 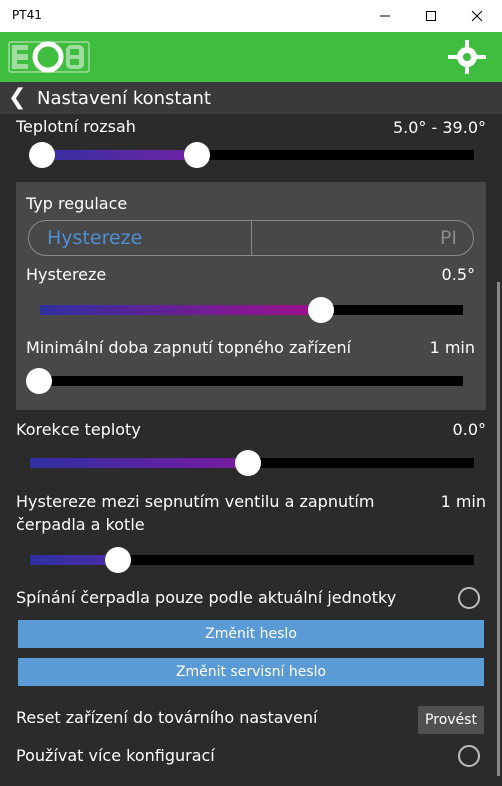 I want to click on change-password-button: Změnit heslo, so click(x=251, y=634).